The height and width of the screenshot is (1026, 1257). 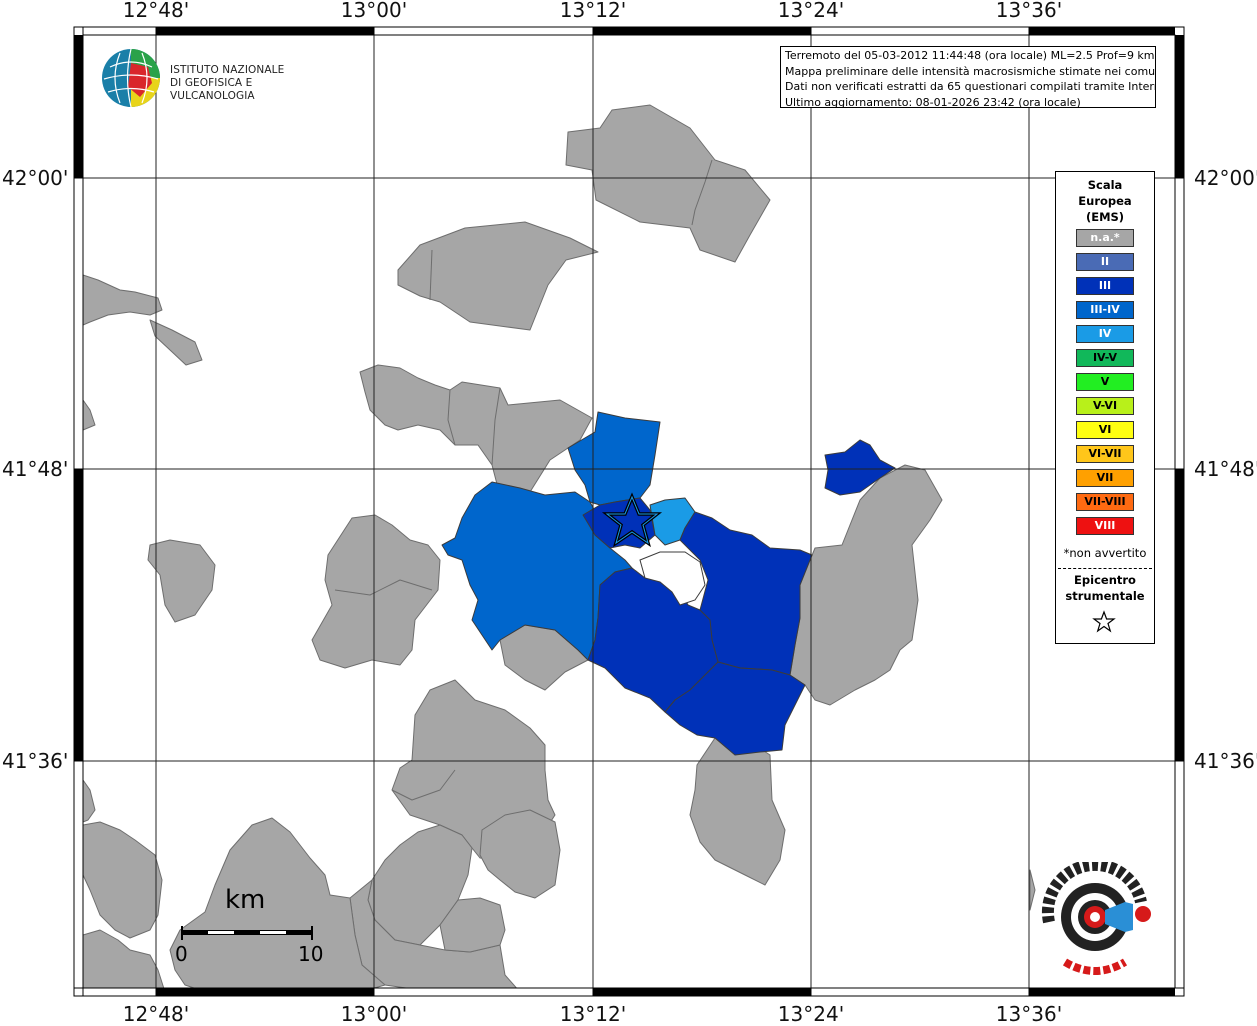 What do you see at coordinates (1104, 621) in the screenshot?
I see `epicenter-star-icon` at bounding box center [1104, 621].